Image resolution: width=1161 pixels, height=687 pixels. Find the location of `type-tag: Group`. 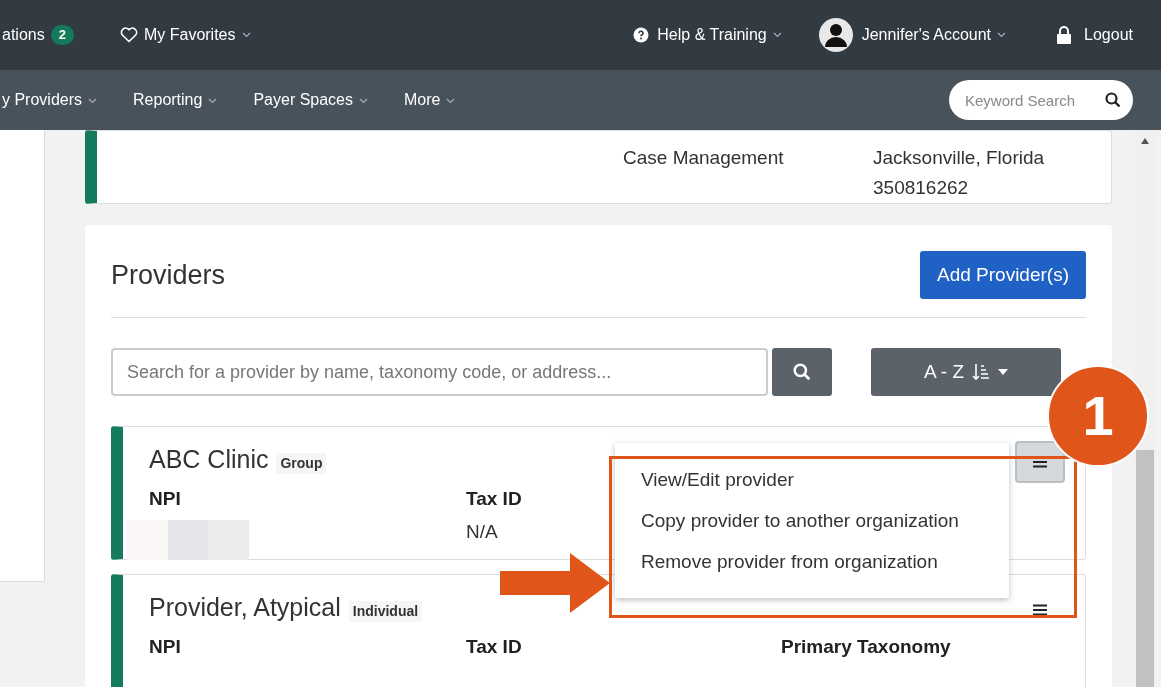

type-tag: Group is located at coordinates (301, 463).